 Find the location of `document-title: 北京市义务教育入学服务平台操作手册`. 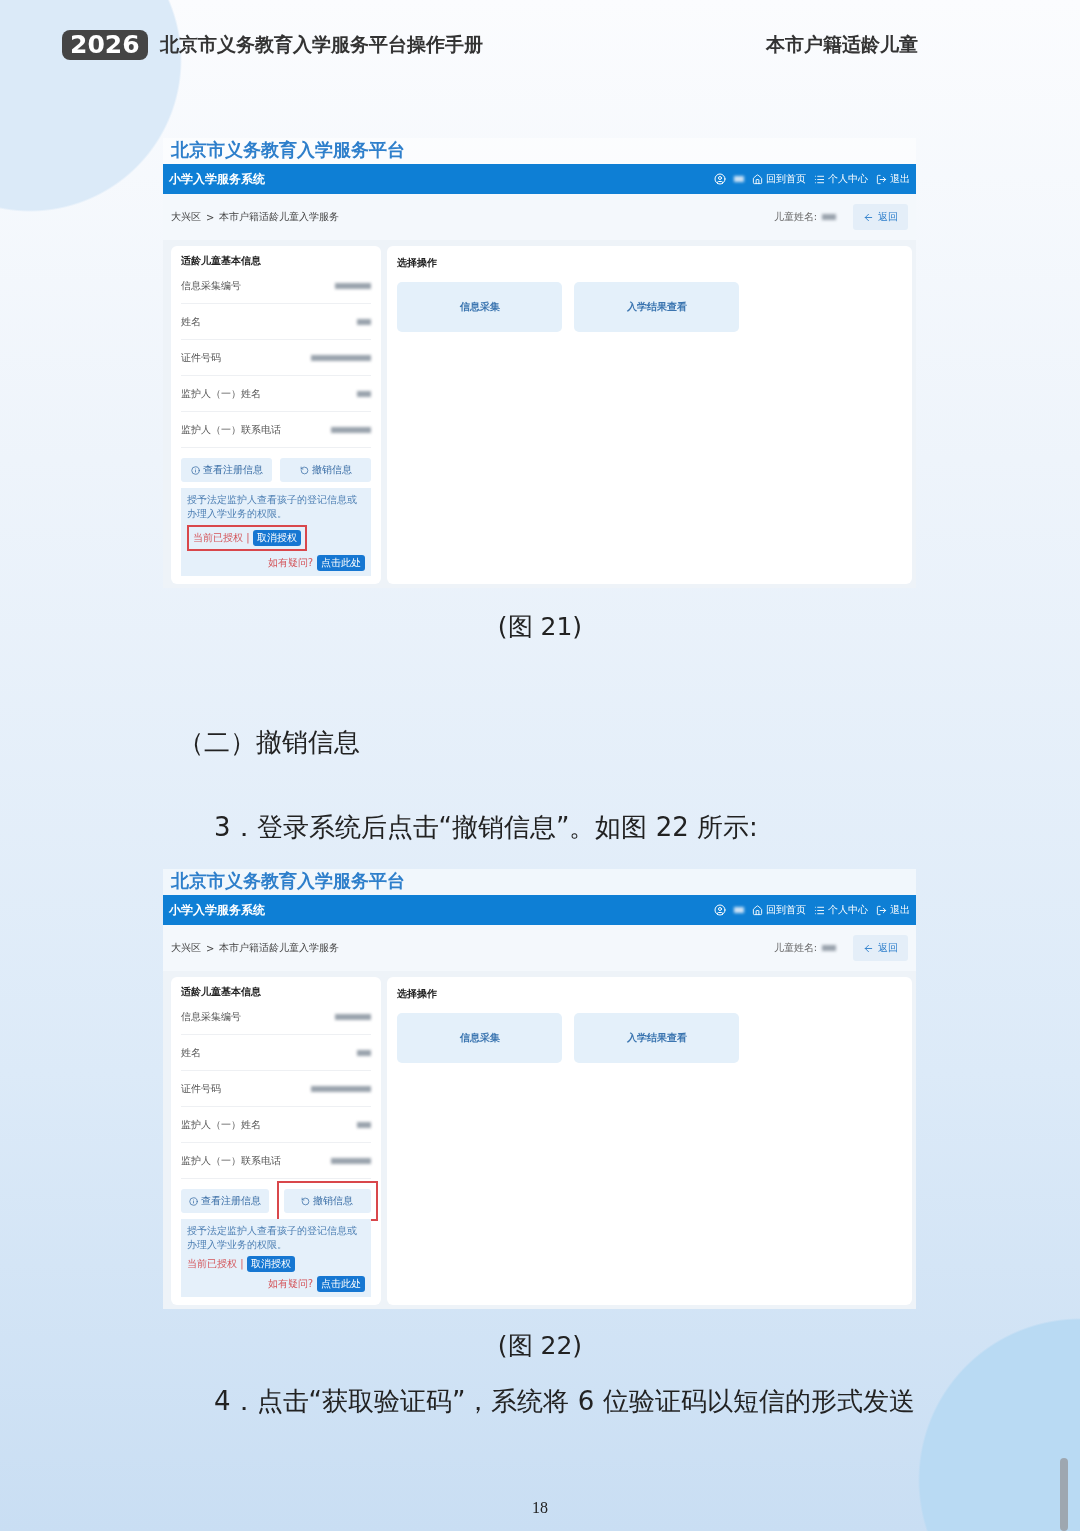

document-title: 北京市义务教育入学服务平台操作手册 is located at coordinates (321, 44).